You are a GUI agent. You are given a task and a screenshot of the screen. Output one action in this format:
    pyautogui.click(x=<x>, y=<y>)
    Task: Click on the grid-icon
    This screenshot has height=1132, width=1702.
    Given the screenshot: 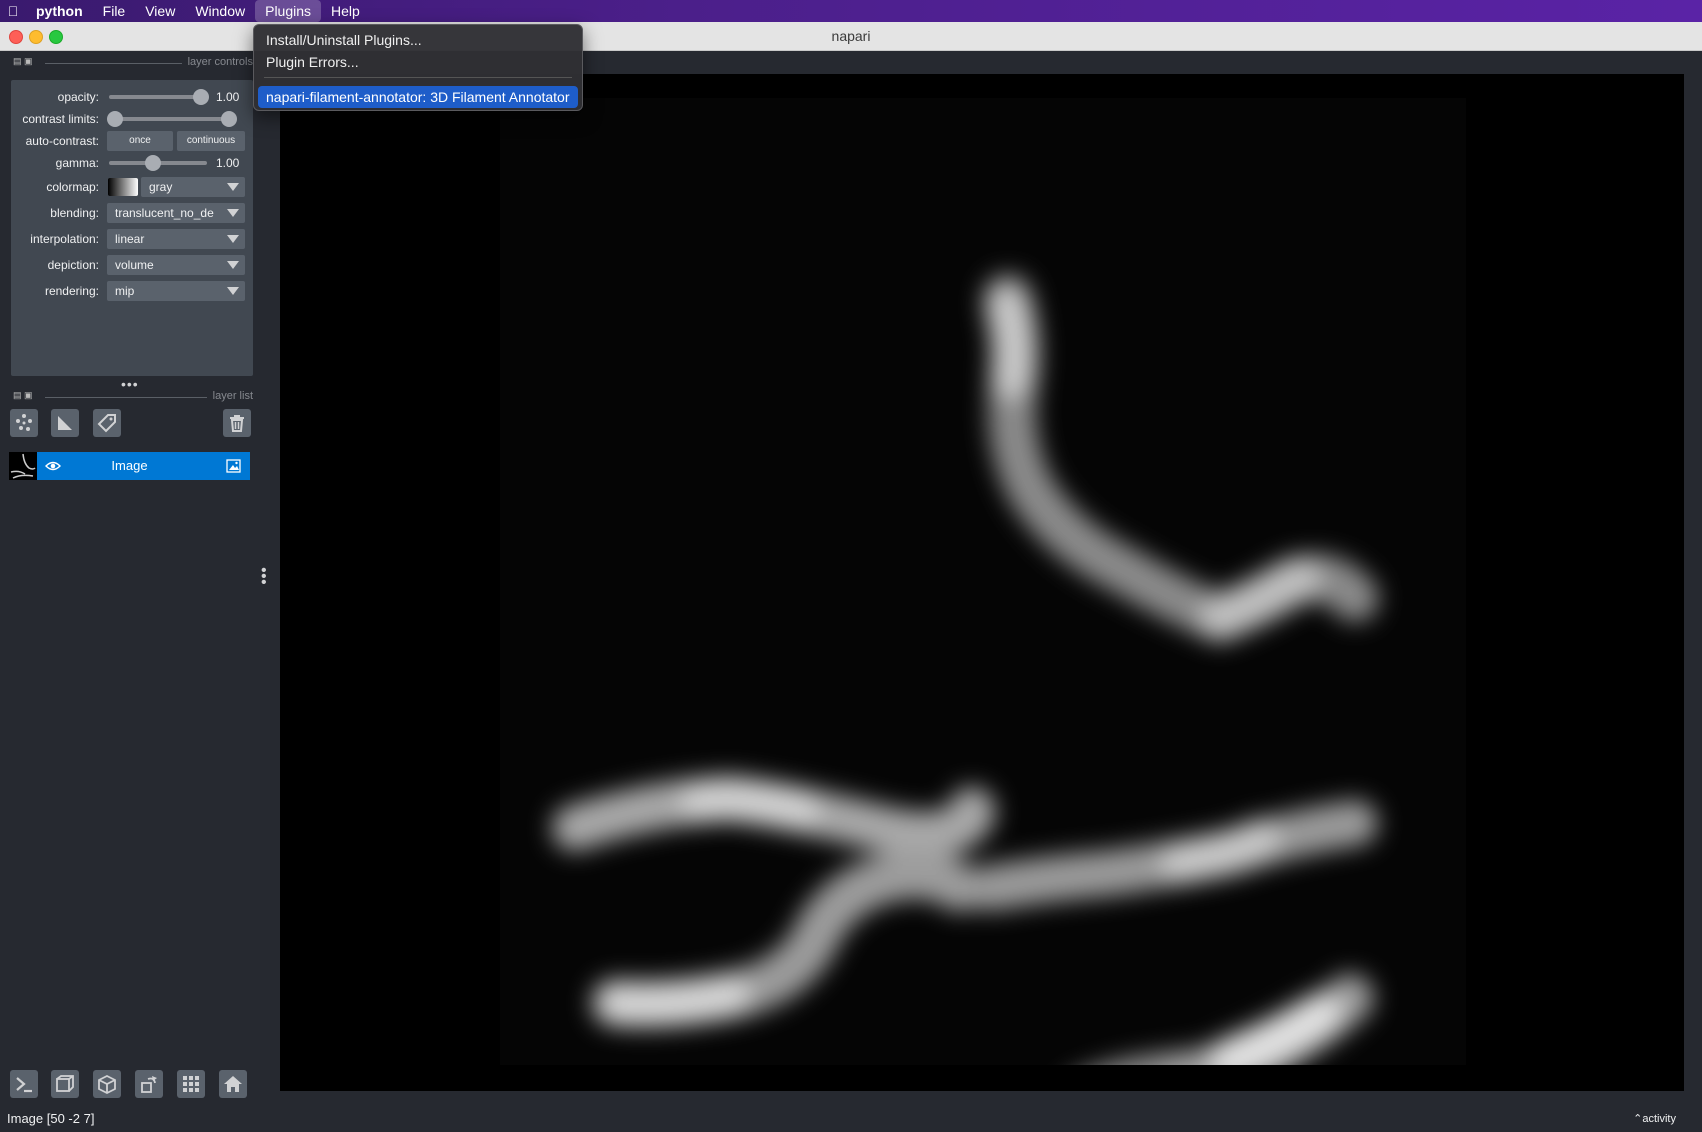 What is the action you would take?
    pyautogui.click(x=191, y=1084)
    